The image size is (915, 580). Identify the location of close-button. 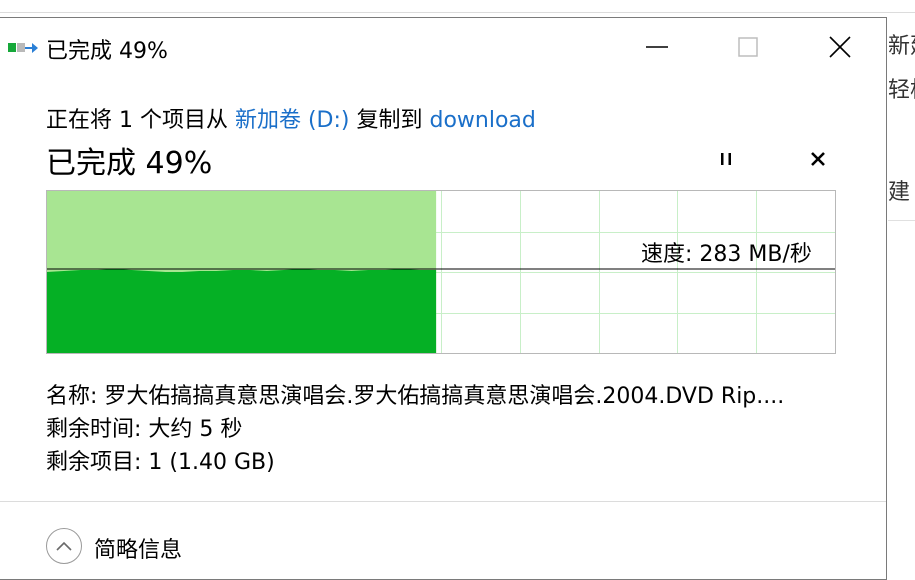
(840, 47).